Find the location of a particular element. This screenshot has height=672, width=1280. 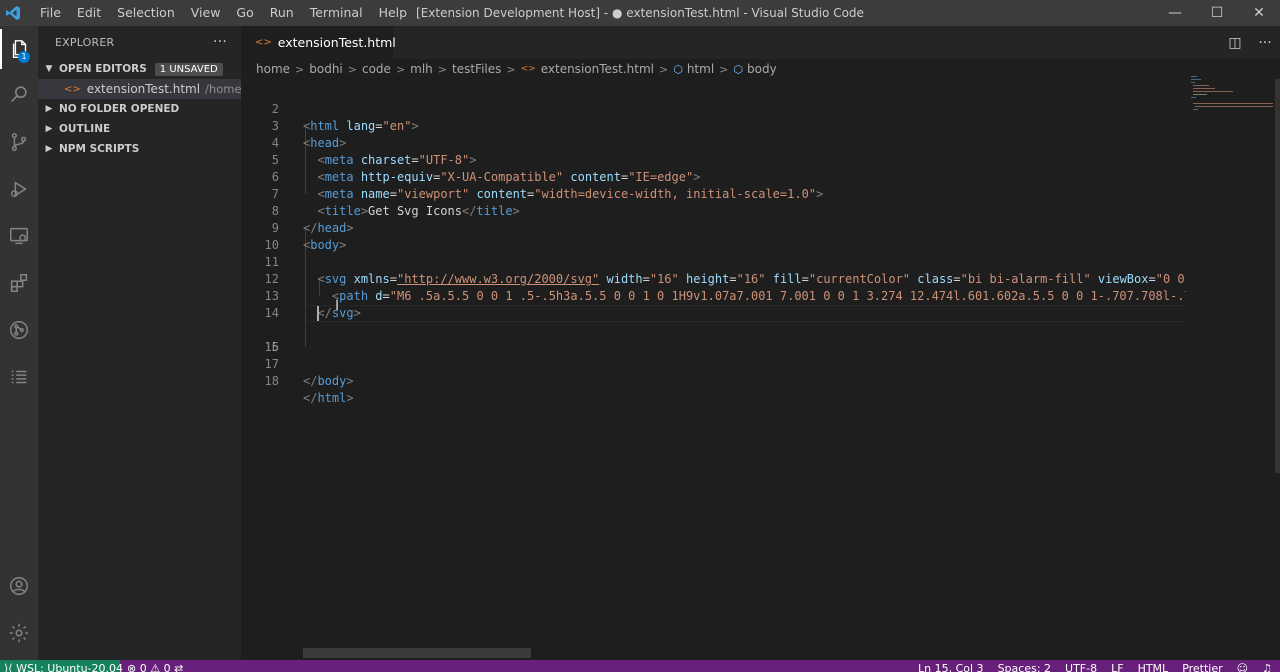

files-icon: 1 is located at coordinates (19, 49).